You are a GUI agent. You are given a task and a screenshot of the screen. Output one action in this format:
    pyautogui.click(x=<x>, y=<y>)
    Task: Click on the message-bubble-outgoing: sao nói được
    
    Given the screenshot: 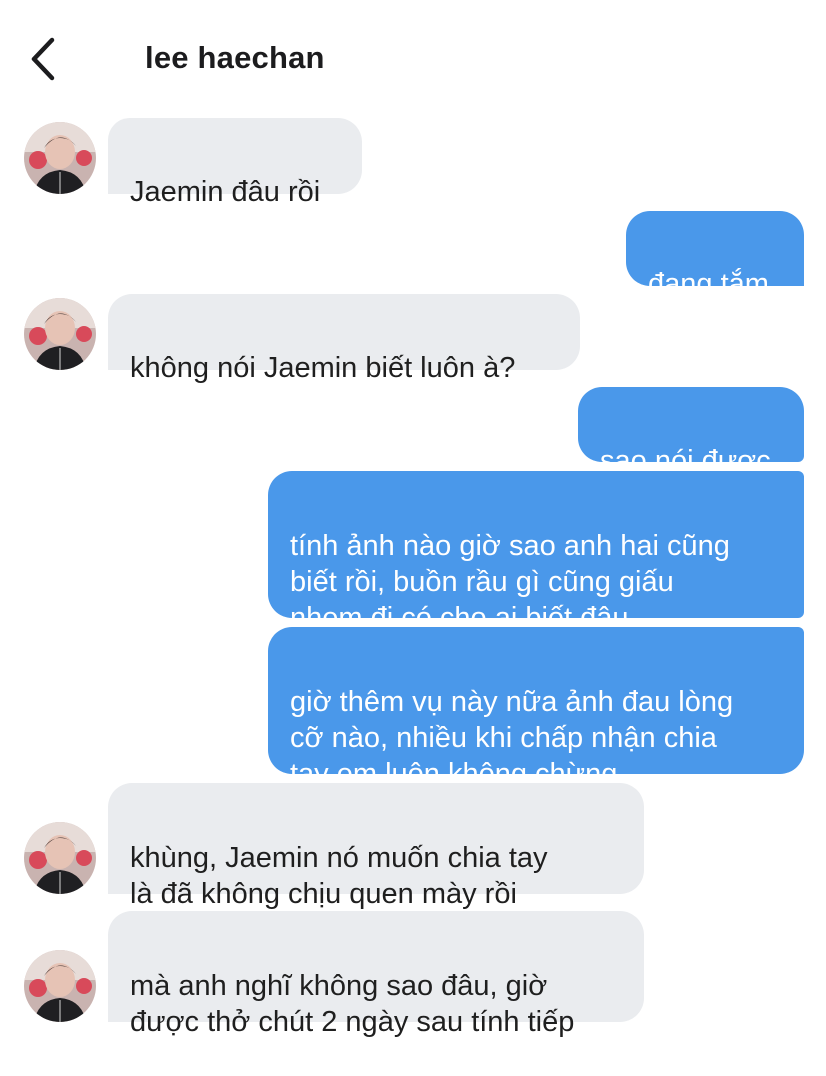 What is the action you would take?
    pyautogui.click(x=691, y=432)
    